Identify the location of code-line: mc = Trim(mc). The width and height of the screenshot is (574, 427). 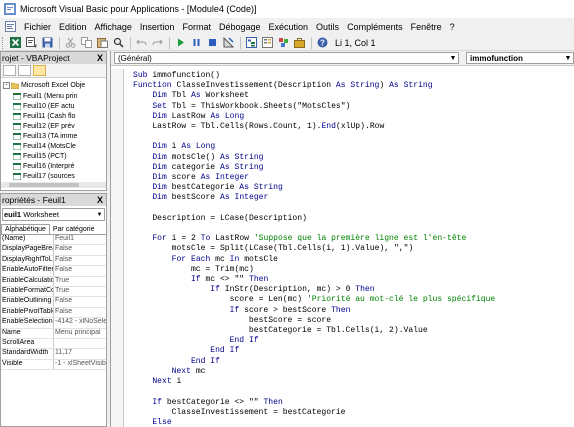
(193, 269).